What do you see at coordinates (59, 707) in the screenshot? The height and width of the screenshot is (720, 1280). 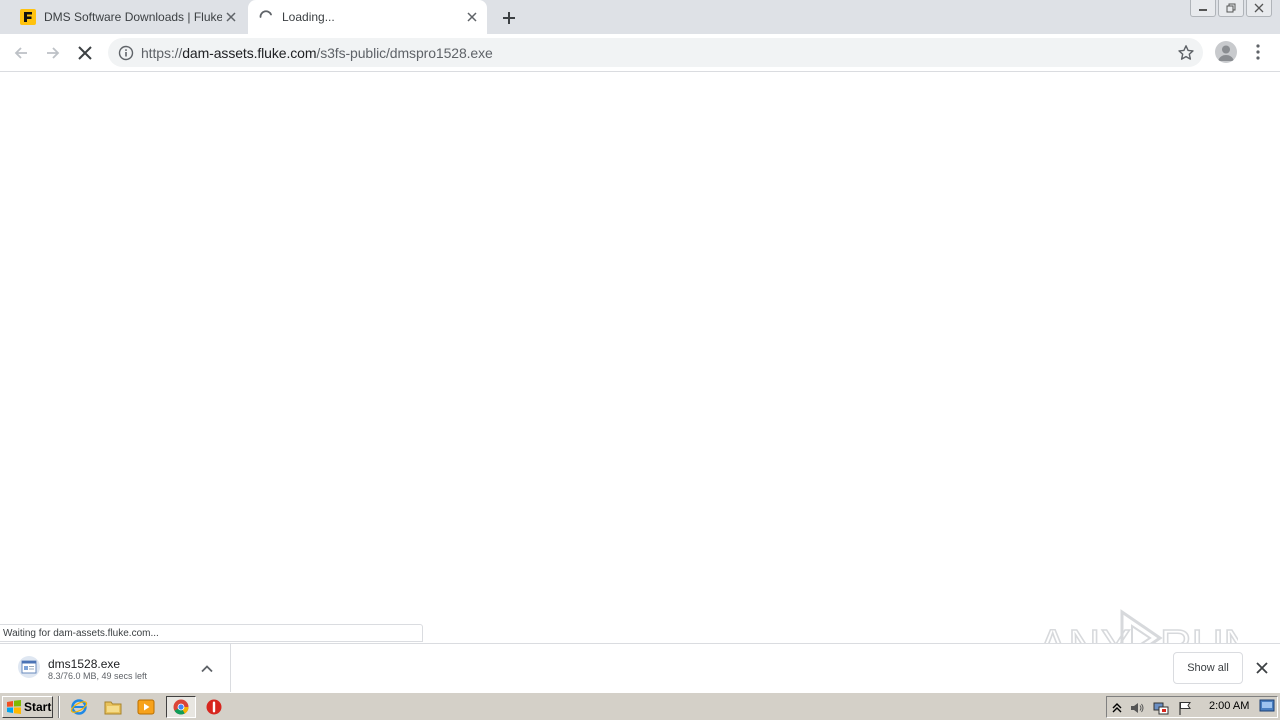 I see `taskbar-separator` at bounding box center [59, 707].